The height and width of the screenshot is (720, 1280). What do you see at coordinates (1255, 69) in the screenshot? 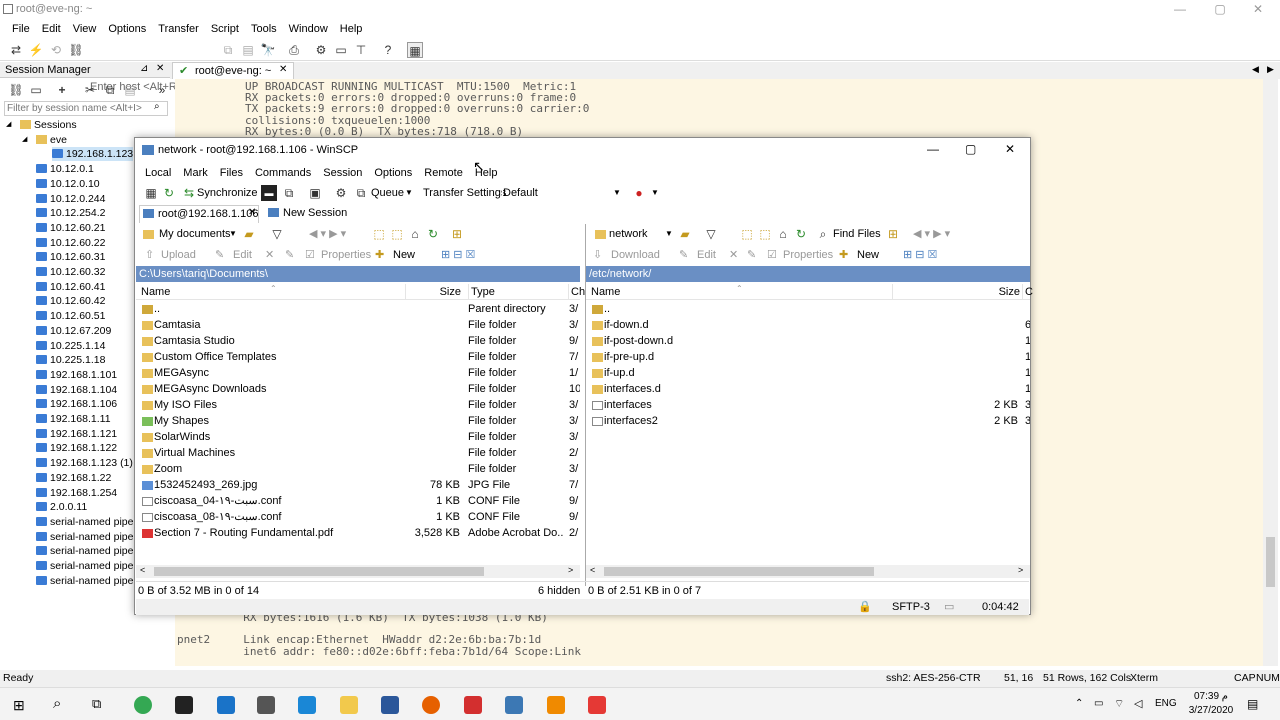
I see `tab-scroll-left-icon: ◀` at bounding box center [1255, 69].